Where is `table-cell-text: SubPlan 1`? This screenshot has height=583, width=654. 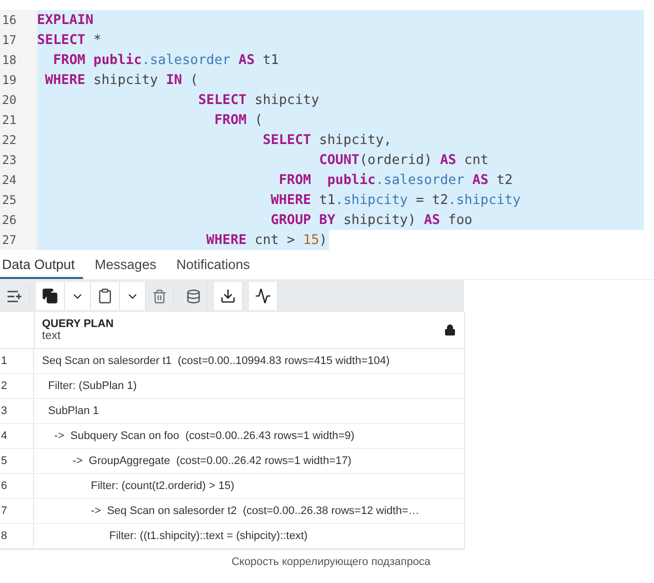 table-cell-text: SubPlan 1 is located at coordinates (73, 411).